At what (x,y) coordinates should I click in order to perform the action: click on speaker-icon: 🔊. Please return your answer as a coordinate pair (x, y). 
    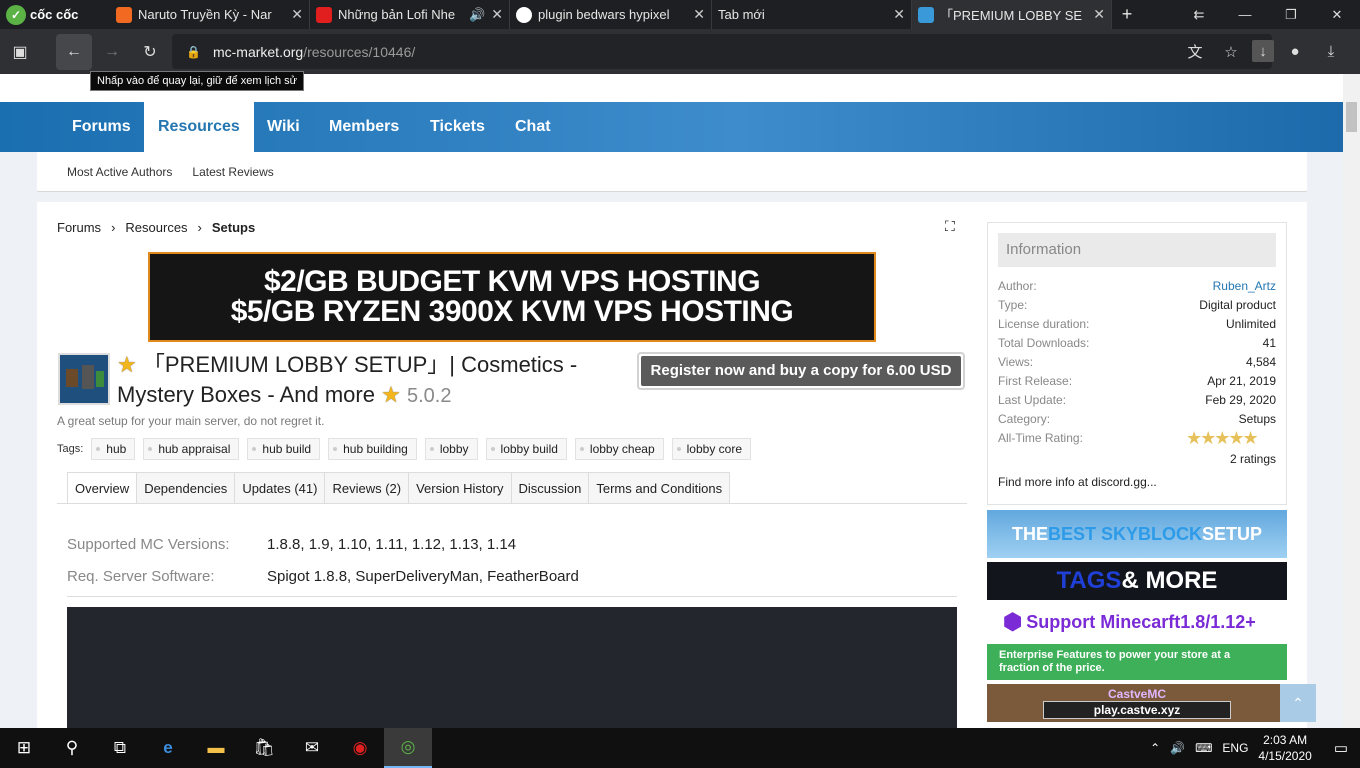
    Looking at the image, I should click on (477, 15).